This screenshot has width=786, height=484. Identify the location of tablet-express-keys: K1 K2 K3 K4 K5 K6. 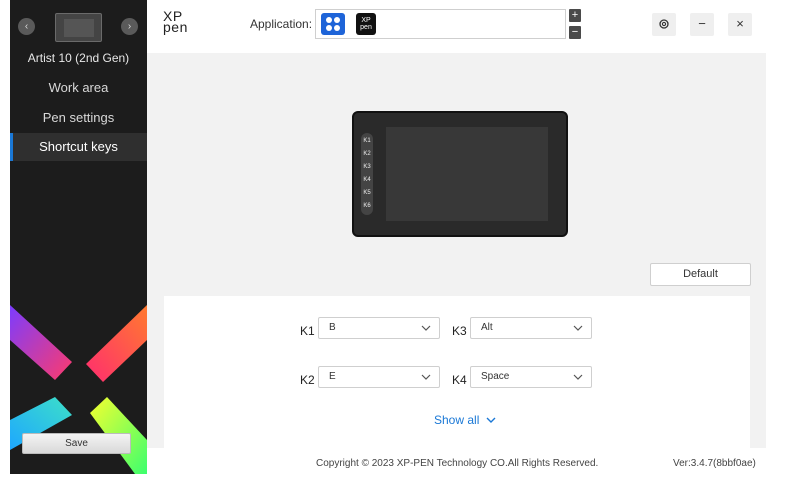
(367, 174).